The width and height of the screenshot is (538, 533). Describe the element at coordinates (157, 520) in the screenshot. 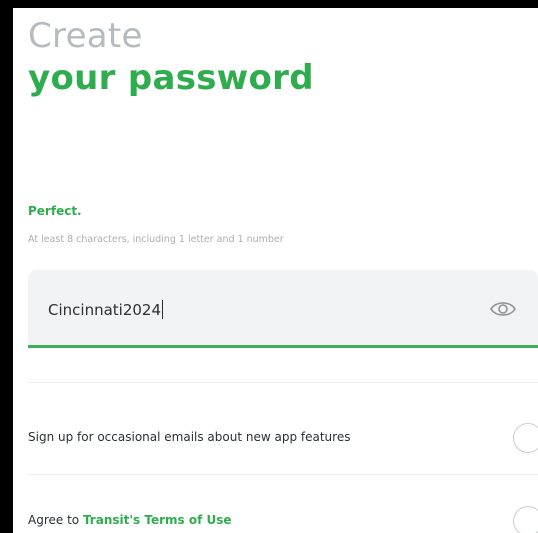

I see `terms-of-use-link: Transit's Terms of Use` at that location.